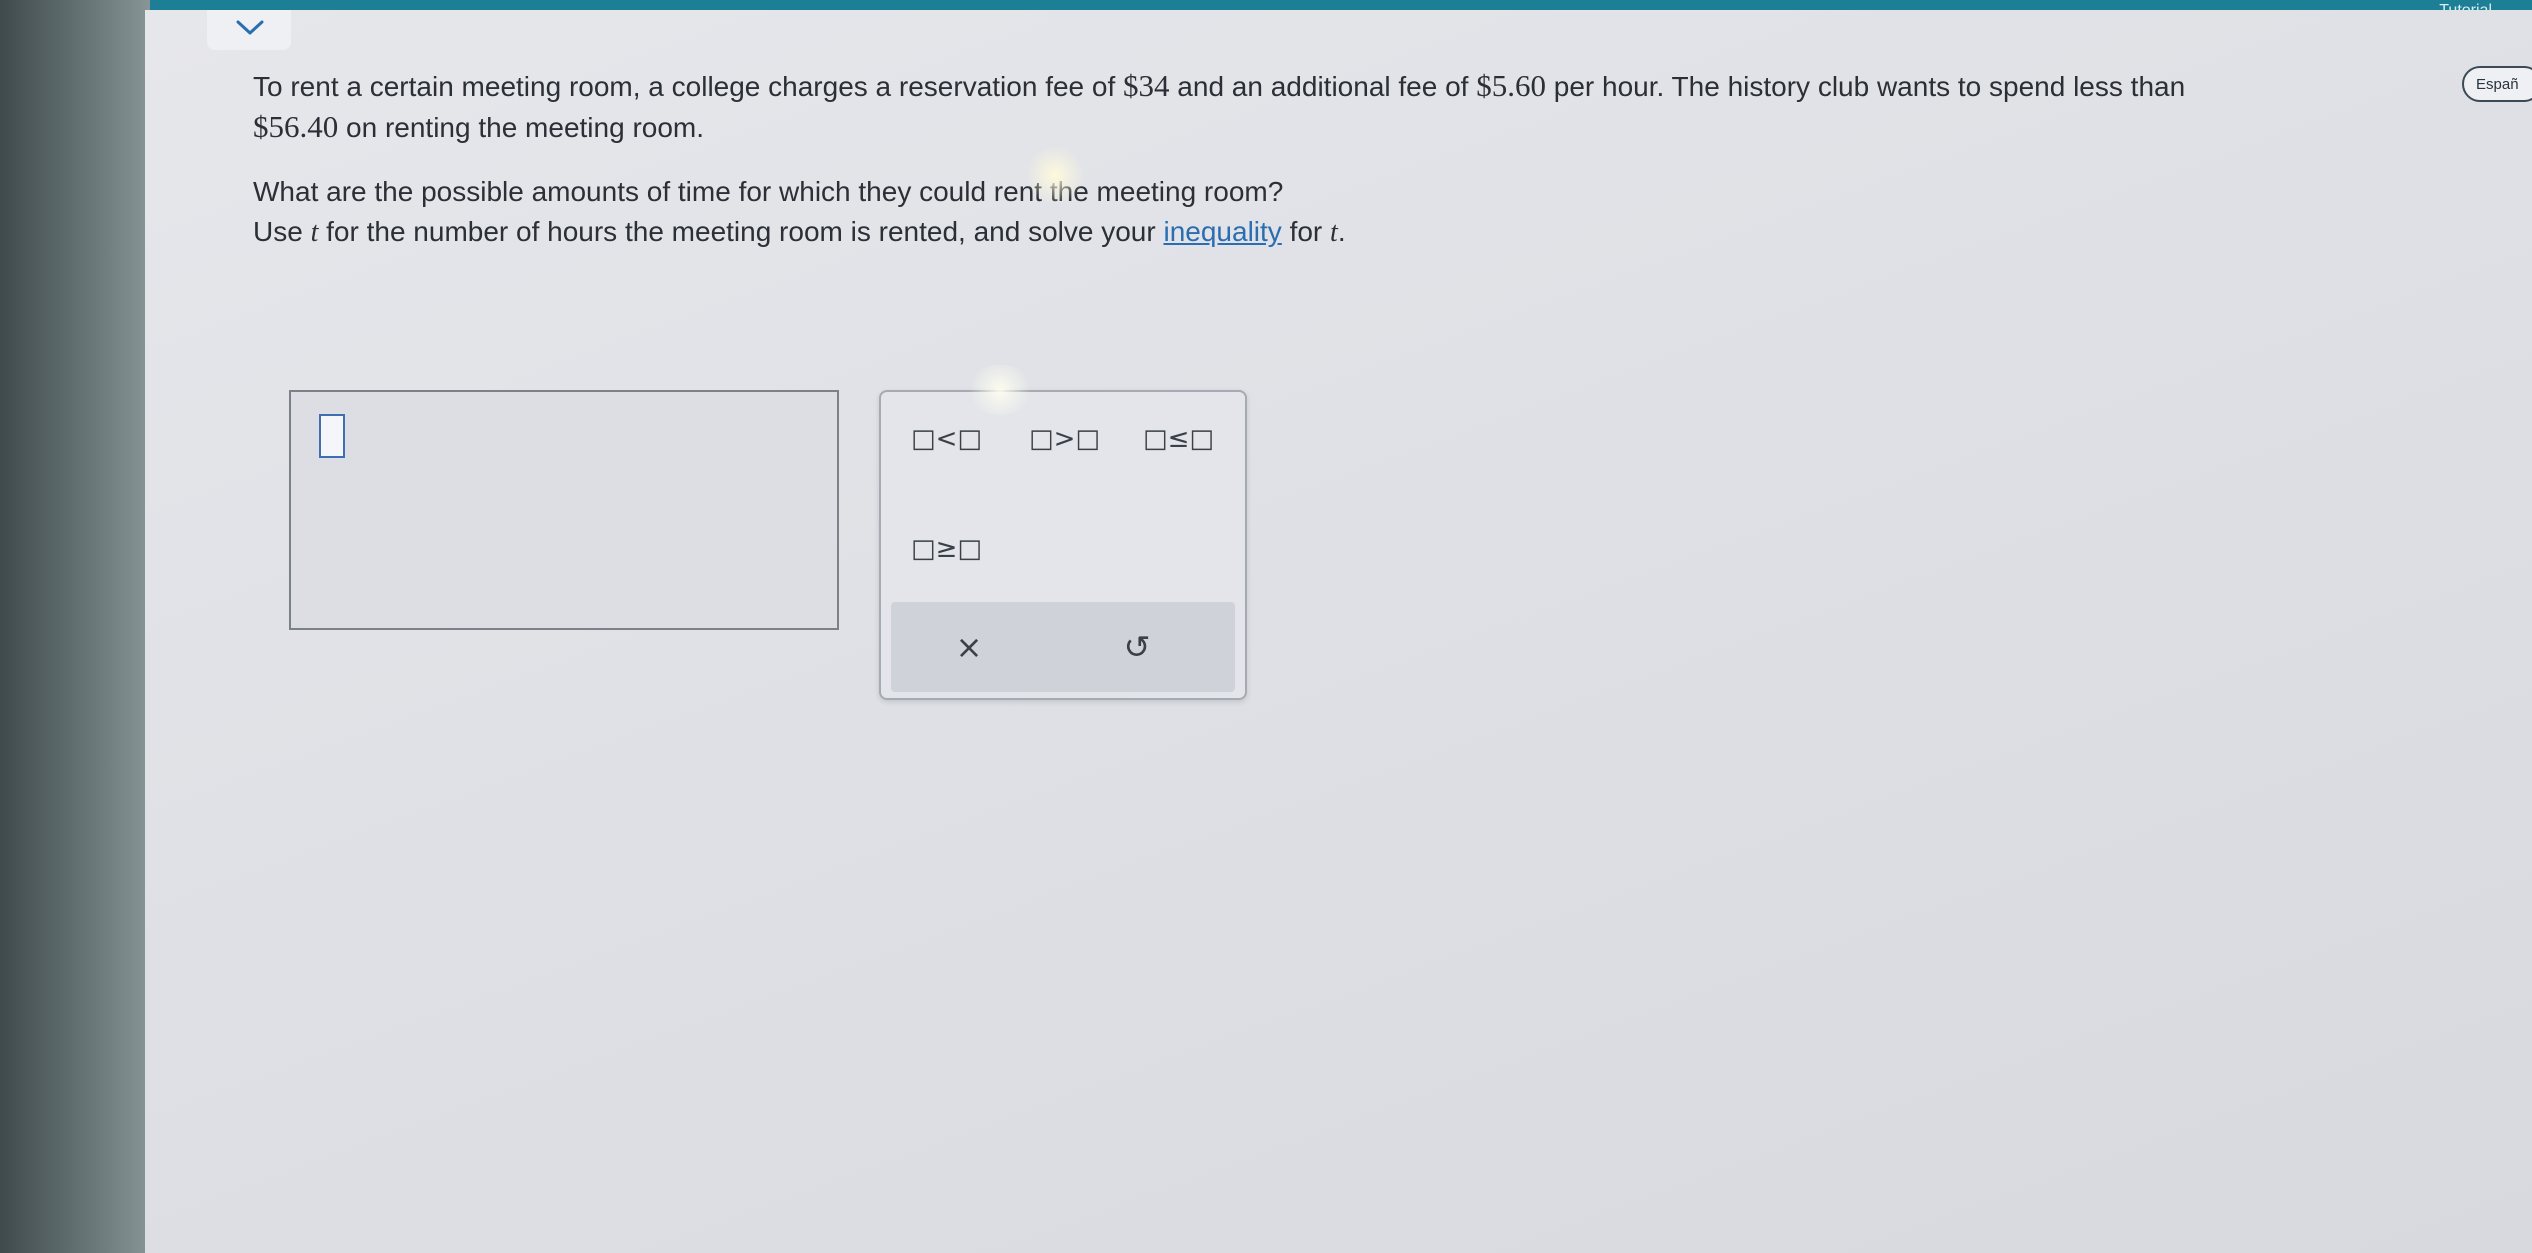 This screenshot has width=2532, height=1253. I want to click on undo-button: ↺, so click(1137, 647).